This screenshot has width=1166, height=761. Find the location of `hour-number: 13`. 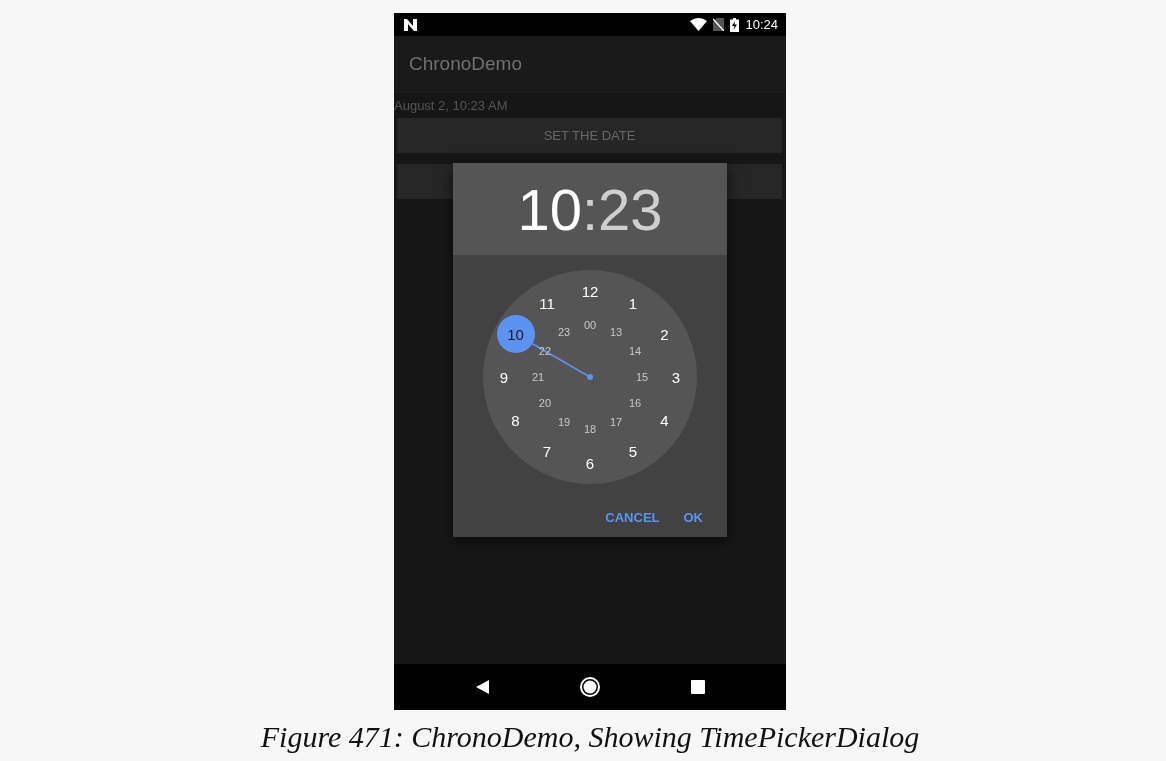

hour-number: 13 is located at coordinates (616, 332).